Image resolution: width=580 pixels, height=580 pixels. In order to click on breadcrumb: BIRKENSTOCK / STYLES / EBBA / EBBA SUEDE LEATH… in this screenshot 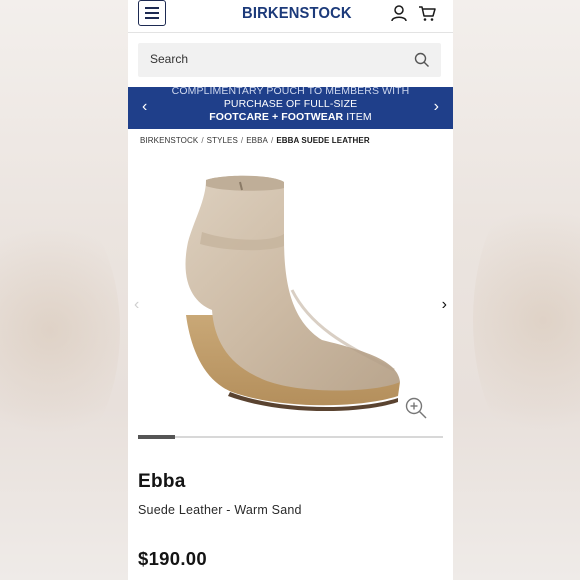, I will do `click(255, 140)`.